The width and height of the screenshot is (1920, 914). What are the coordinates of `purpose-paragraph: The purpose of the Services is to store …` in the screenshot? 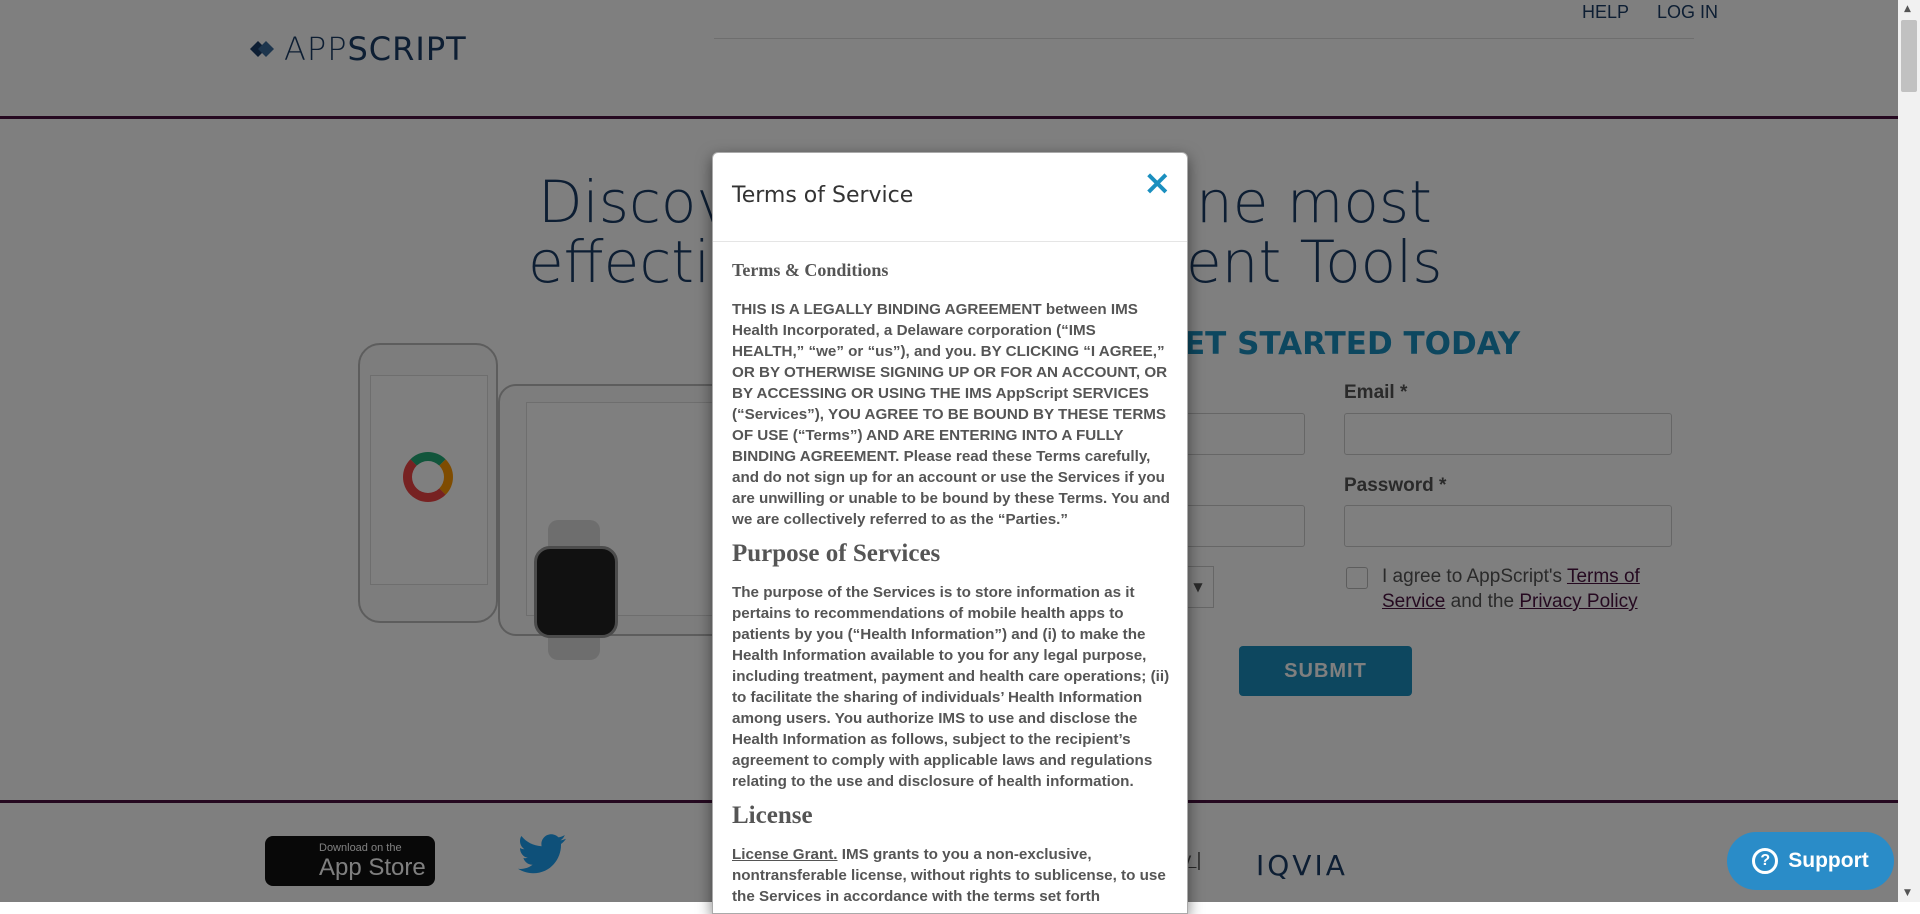 It's located at (951, 687).